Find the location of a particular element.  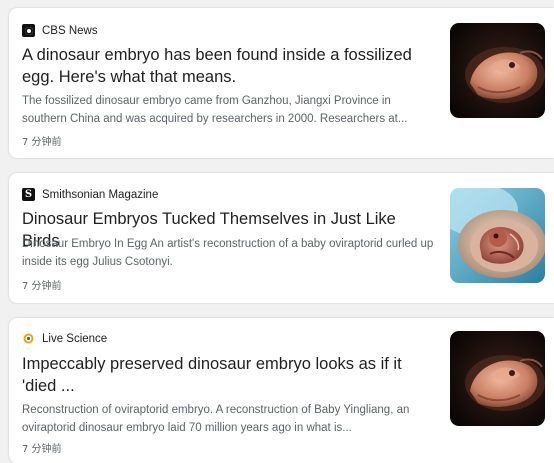

live-science-logo-icon is located at coordinates (28, 338).